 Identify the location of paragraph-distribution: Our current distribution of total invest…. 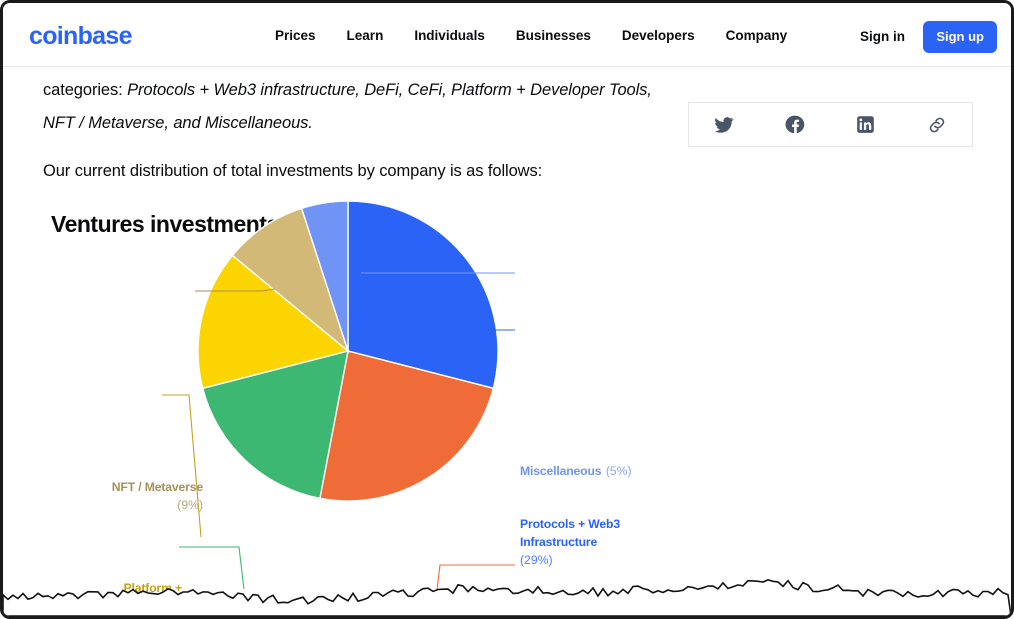
(293, 171).